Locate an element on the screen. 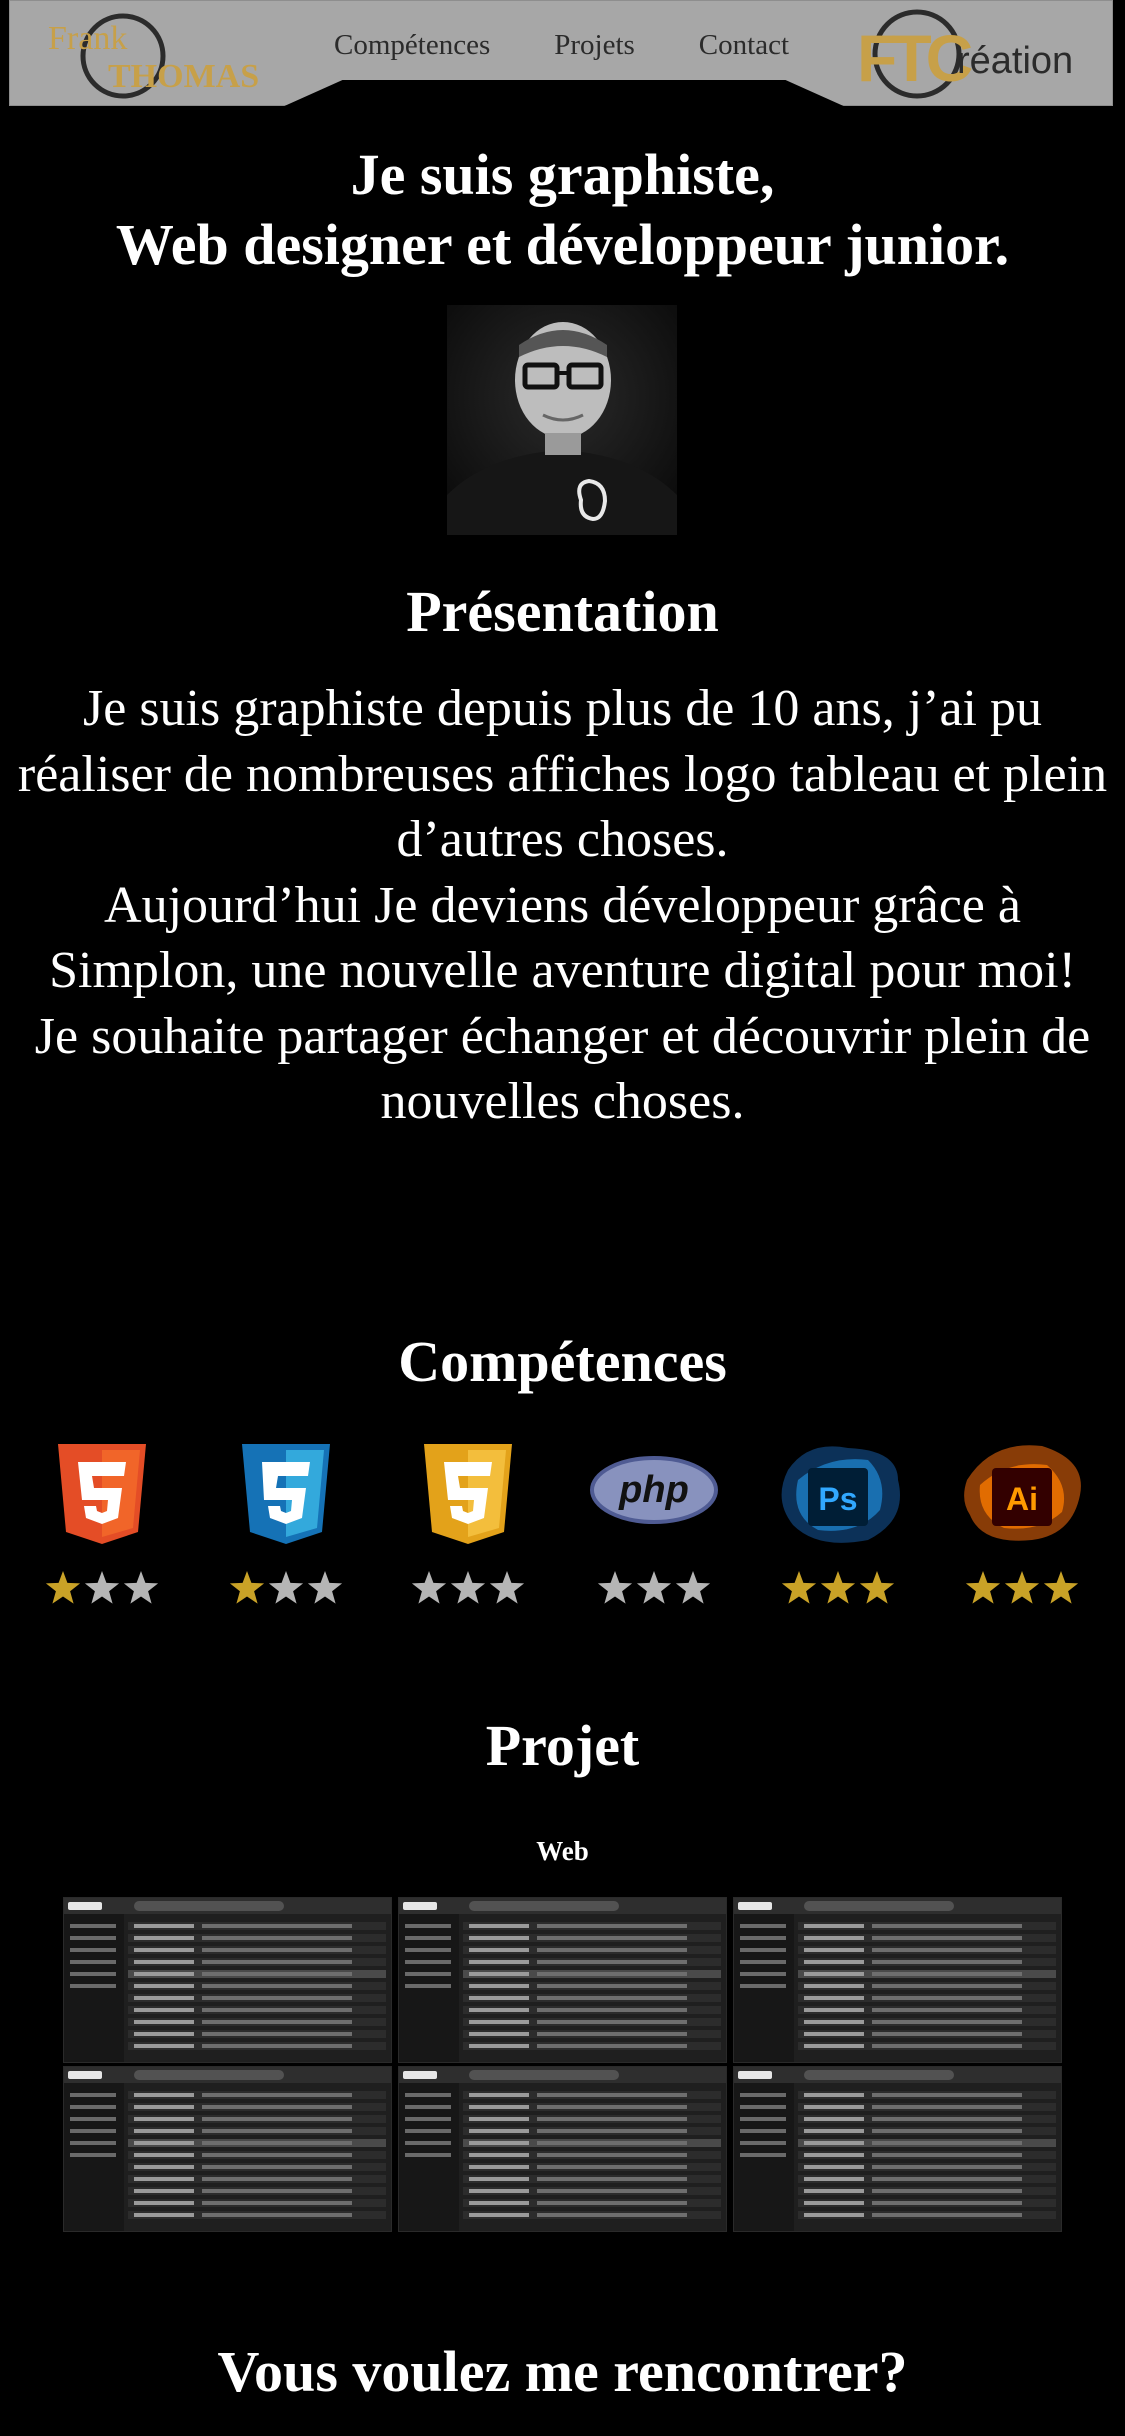 The width and height of the screenshot is (1125, 2436). skill-rating-php is located at coordinates (654, 1587).